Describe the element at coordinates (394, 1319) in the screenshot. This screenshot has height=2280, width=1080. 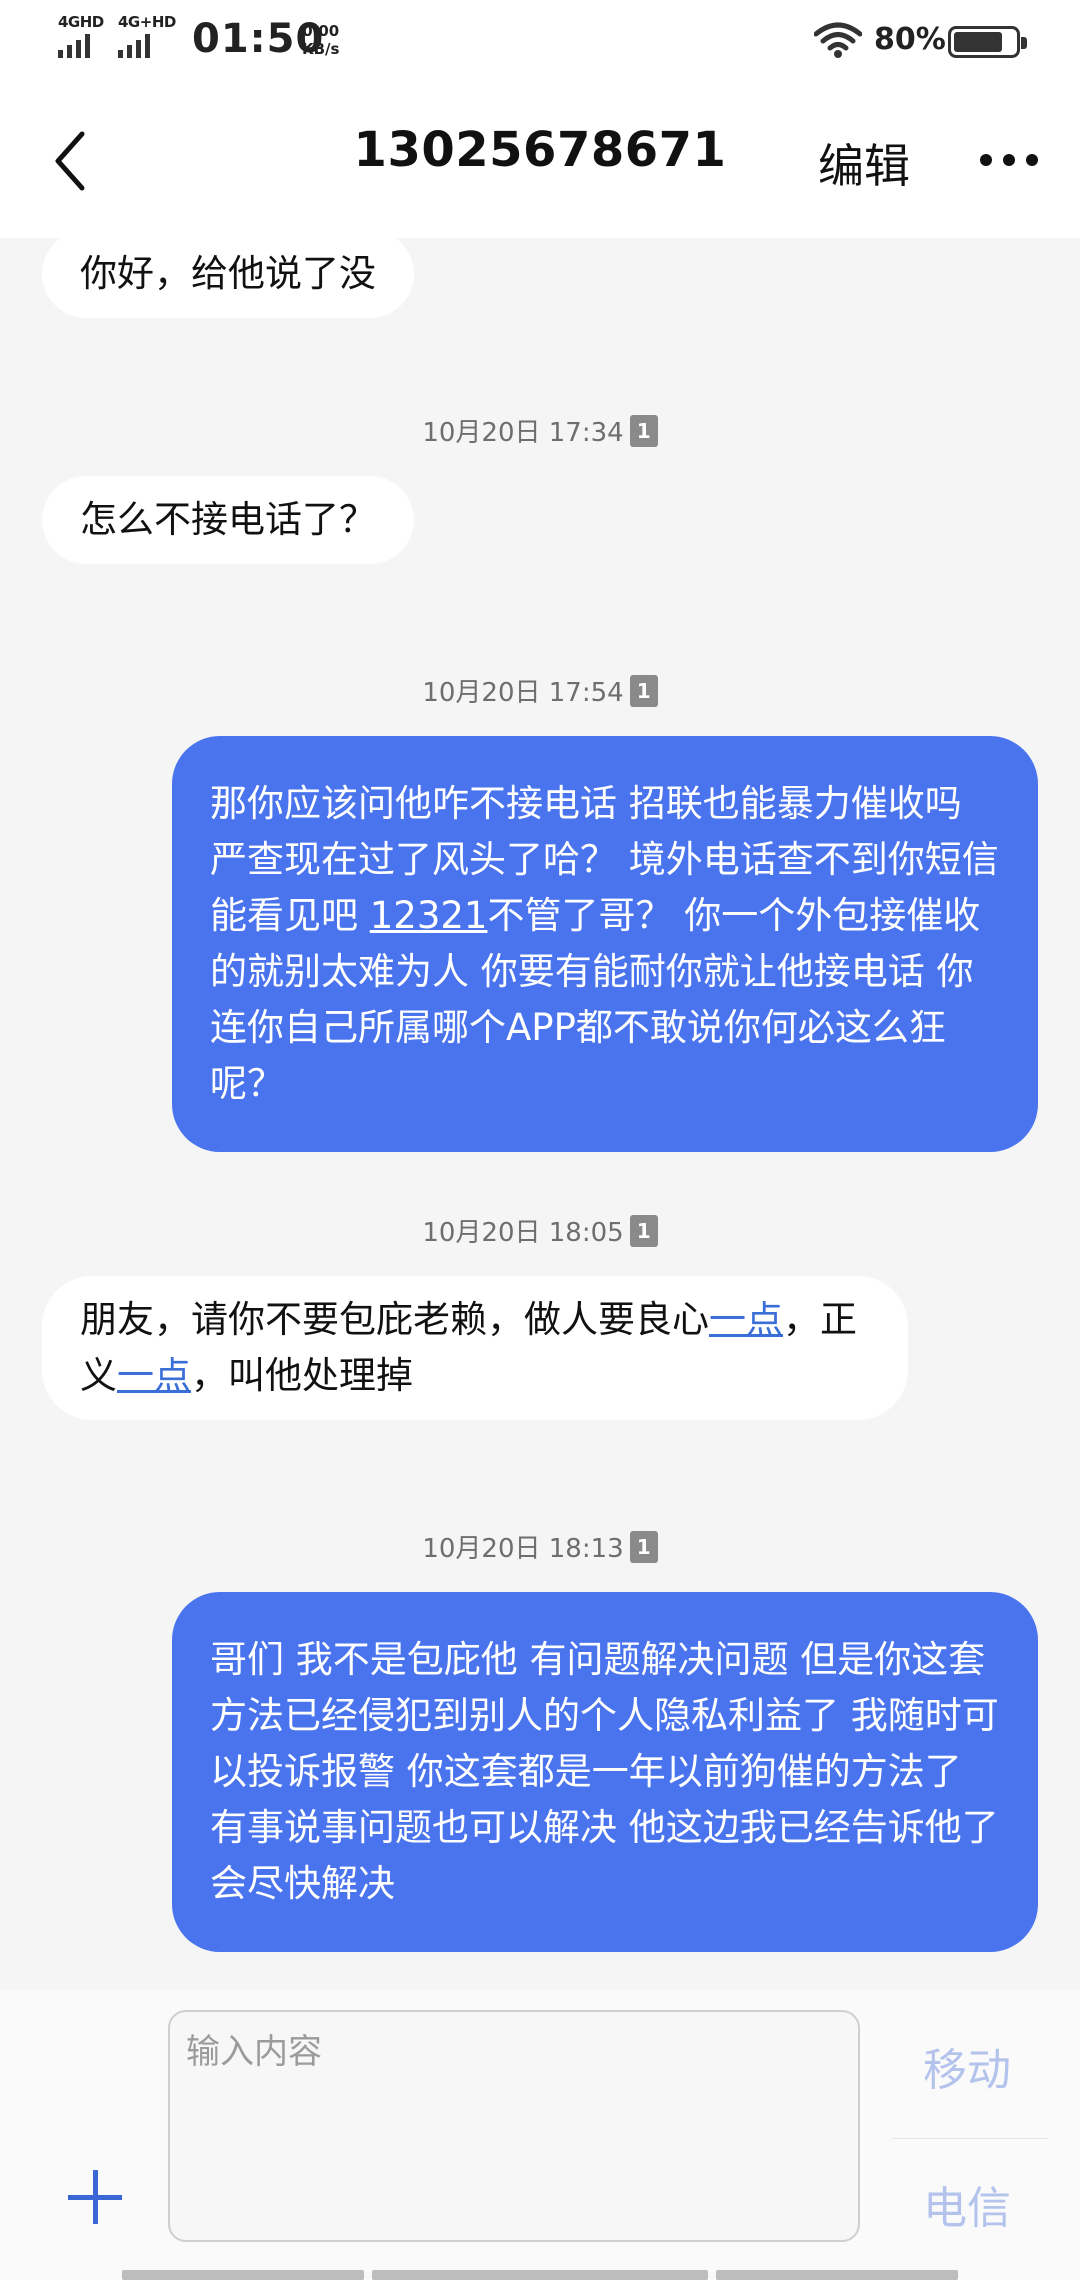
I see `message-text: 朋友，请你不要包庇老赖，做人要良心` at that location.